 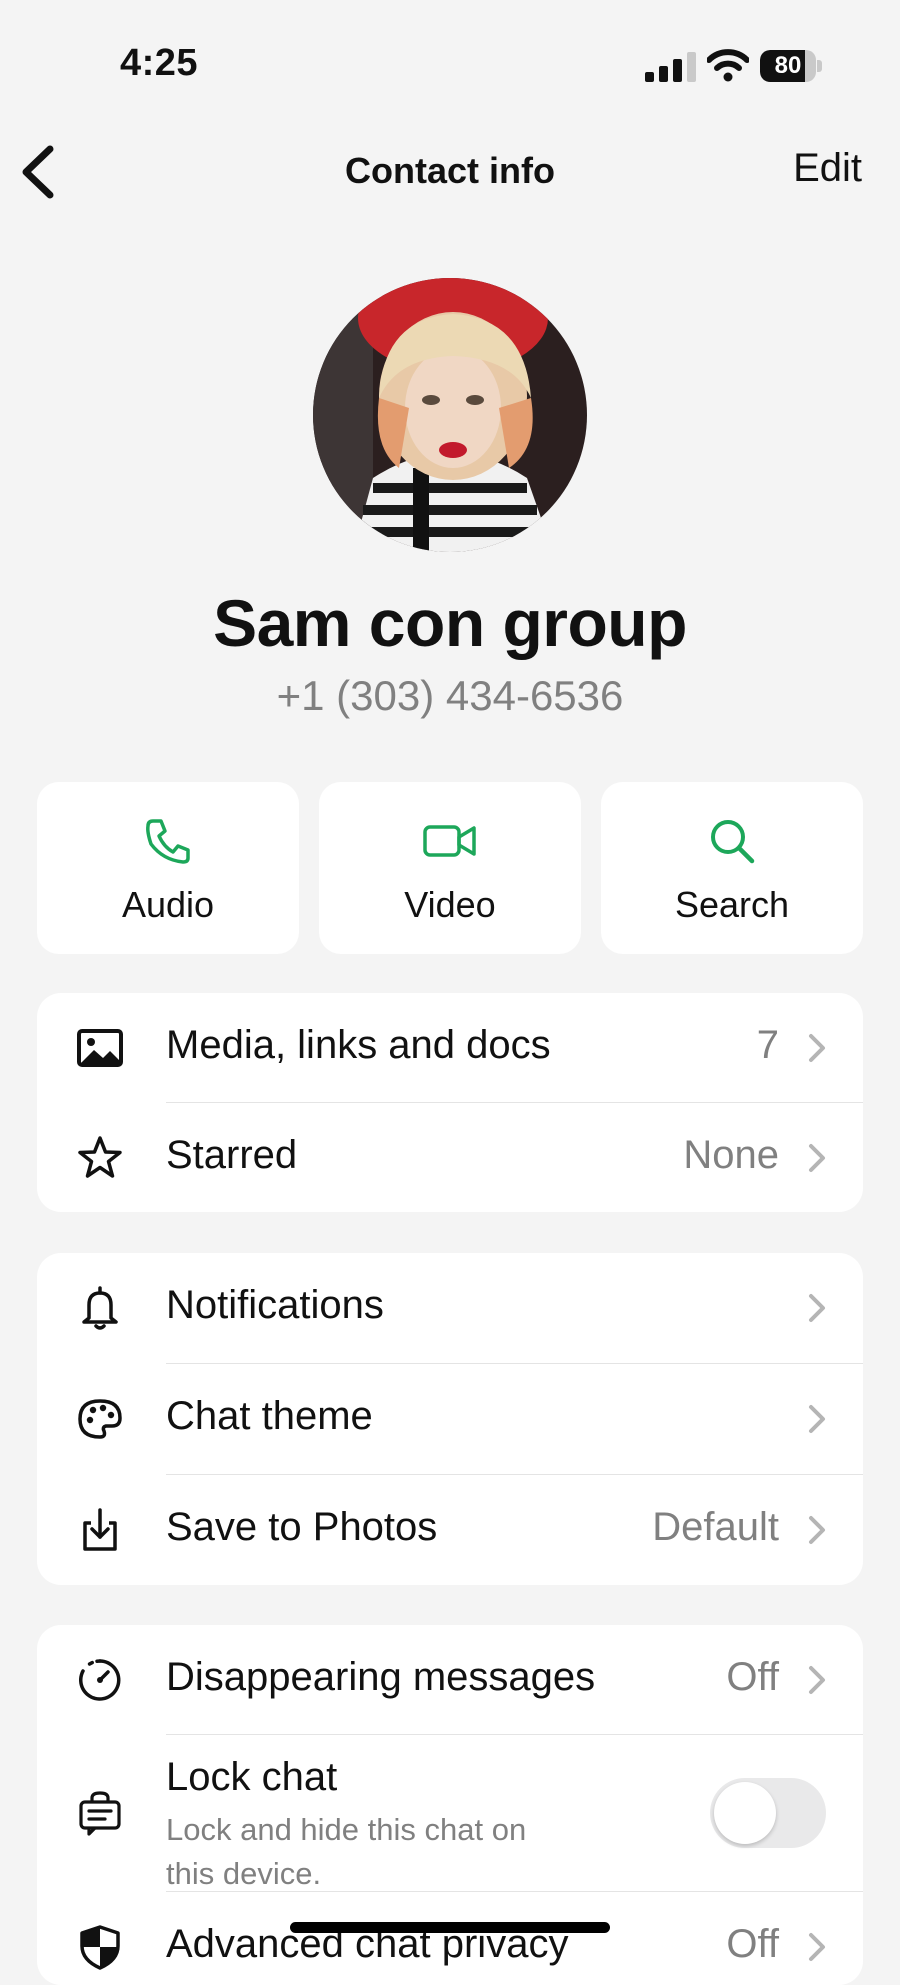 What do you see at coordinates (732, 904) in the screenshot?
I see `search-label: Search` at bounding box center [732, 904].